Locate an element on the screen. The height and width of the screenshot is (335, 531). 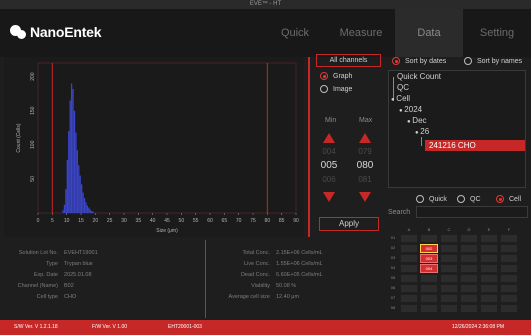
image-radio: Image is located at coordinates (336, 89).